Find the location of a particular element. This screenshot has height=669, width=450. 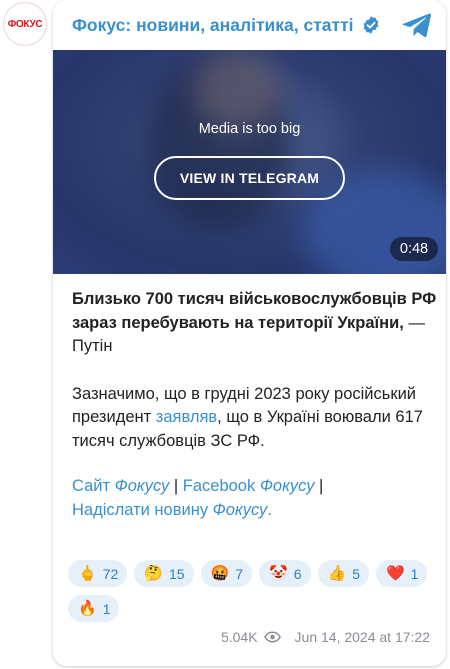

reaction-chip: 🤔 15 is located at coordinates (164, 573).